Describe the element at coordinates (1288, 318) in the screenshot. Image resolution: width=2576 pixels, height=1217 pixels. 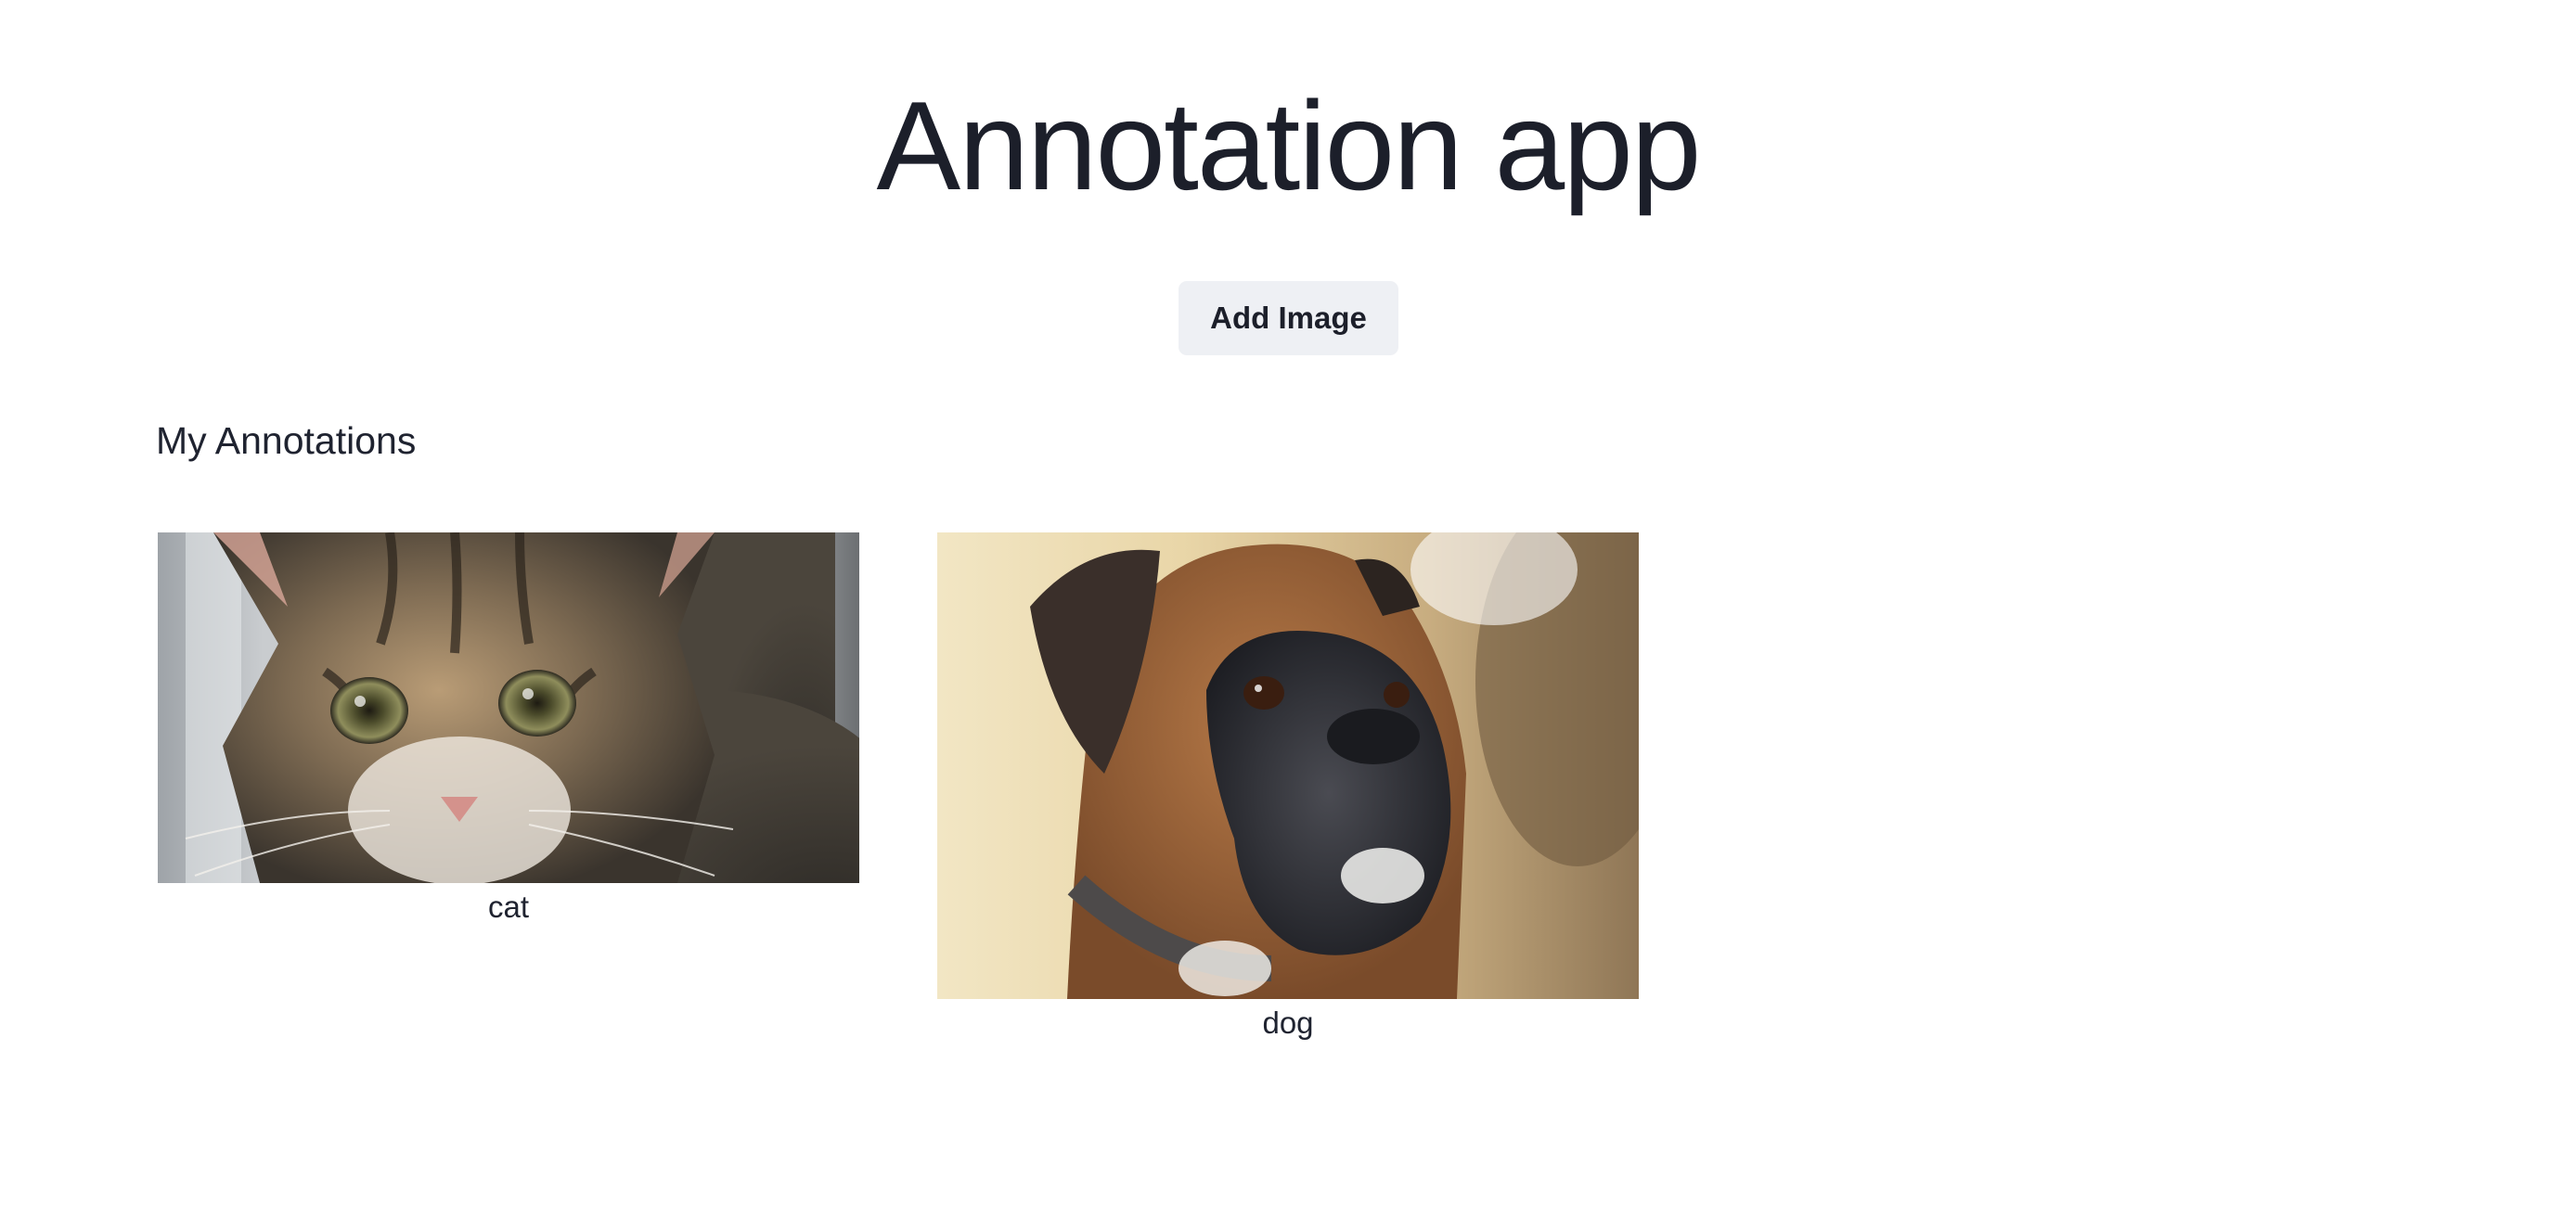
I see `add-image-button: Add Image` at that location.